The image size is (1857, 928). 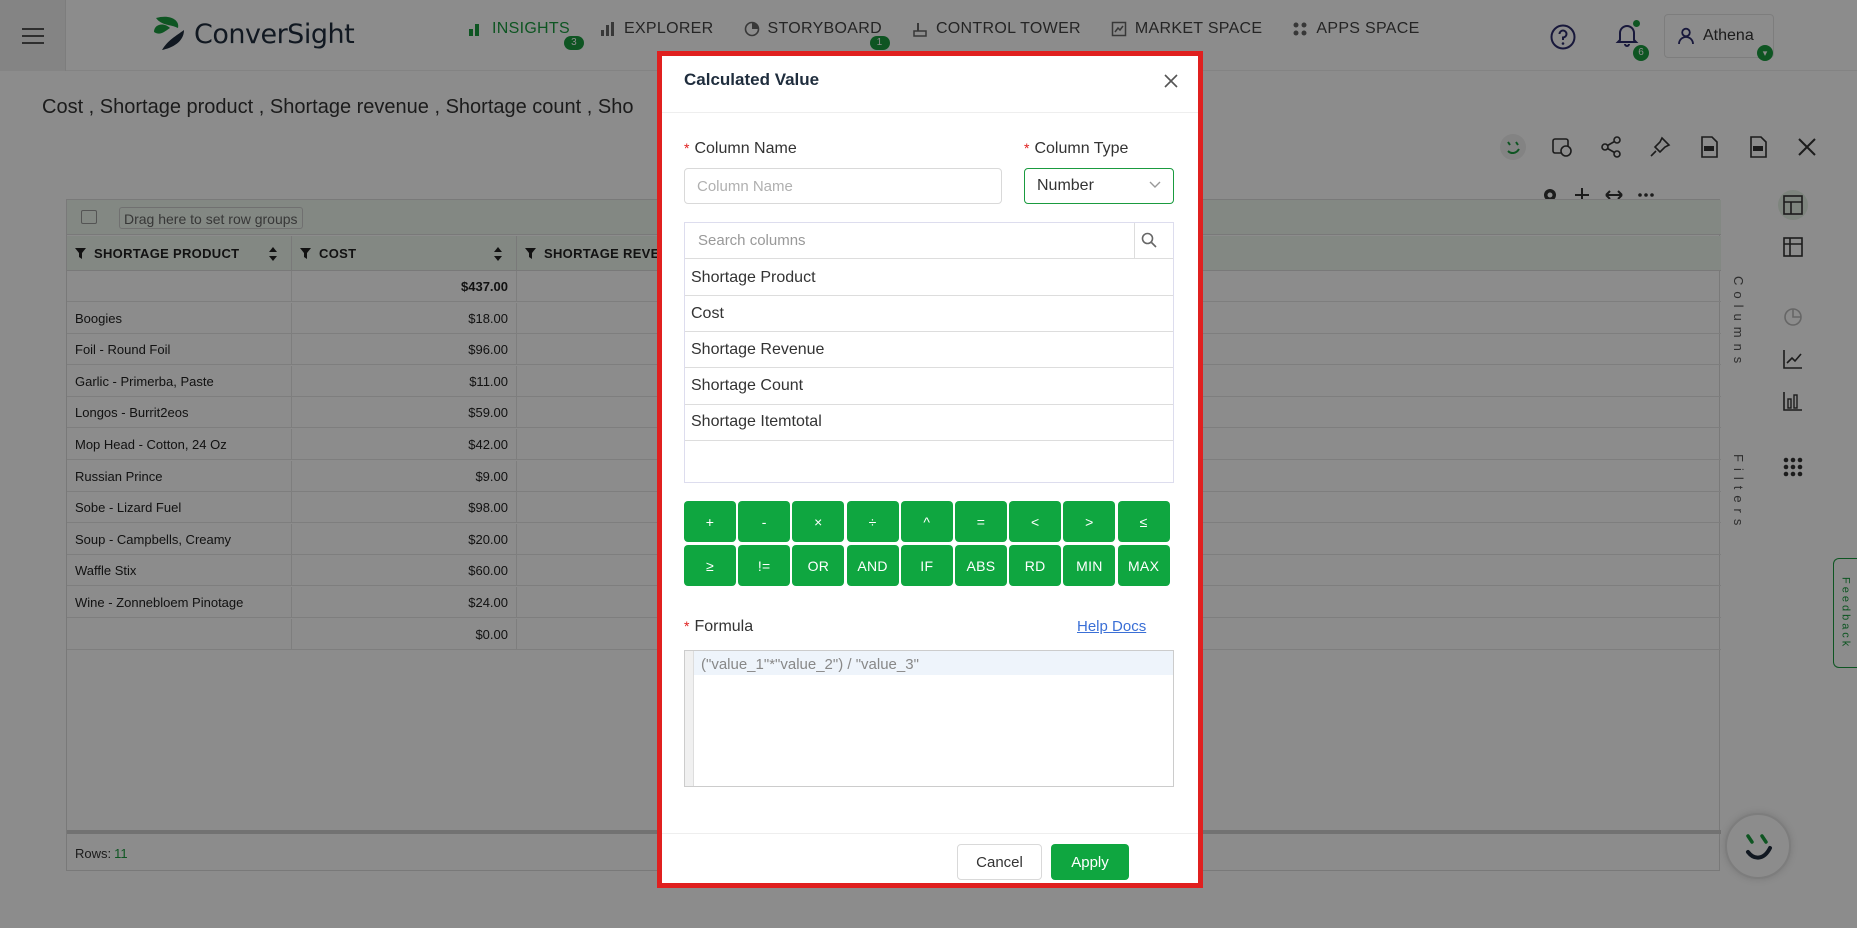 What do you see at coordinates (999, 862) in the screenshot?
I see `cancel-button: Cancel` at bounding box center [999, 862].